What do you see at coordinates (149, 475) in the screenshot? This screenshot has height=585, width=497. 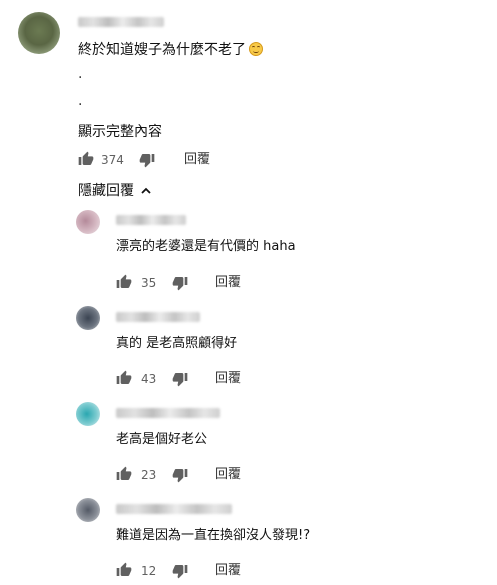 I see `like-count: 23` at bounding box center [149, 475].